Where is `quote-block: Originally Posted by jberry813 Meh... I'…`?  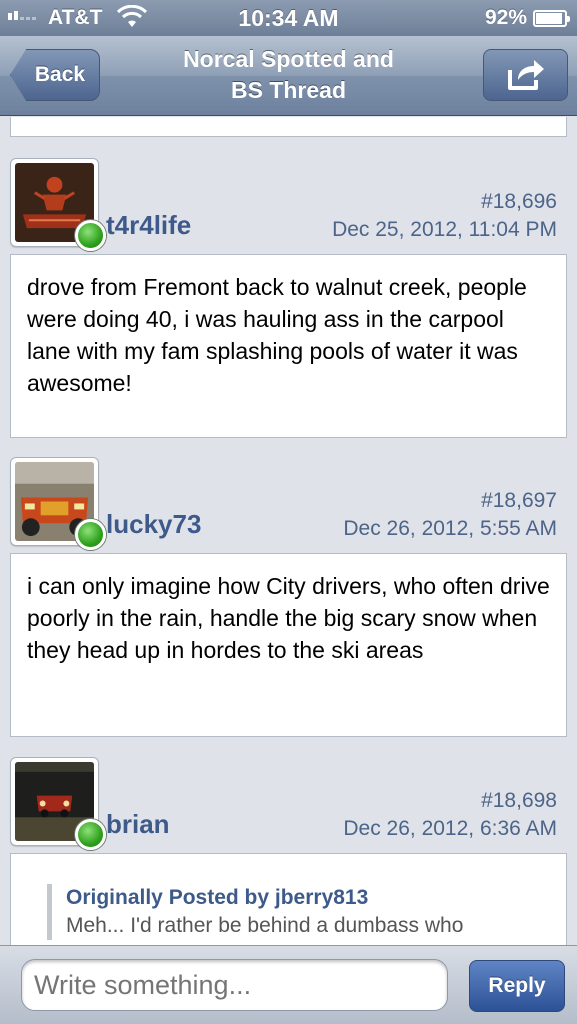 quote-block: Originally Posted by jberry813 Meh... I'… is located at coordinates (298, 912).